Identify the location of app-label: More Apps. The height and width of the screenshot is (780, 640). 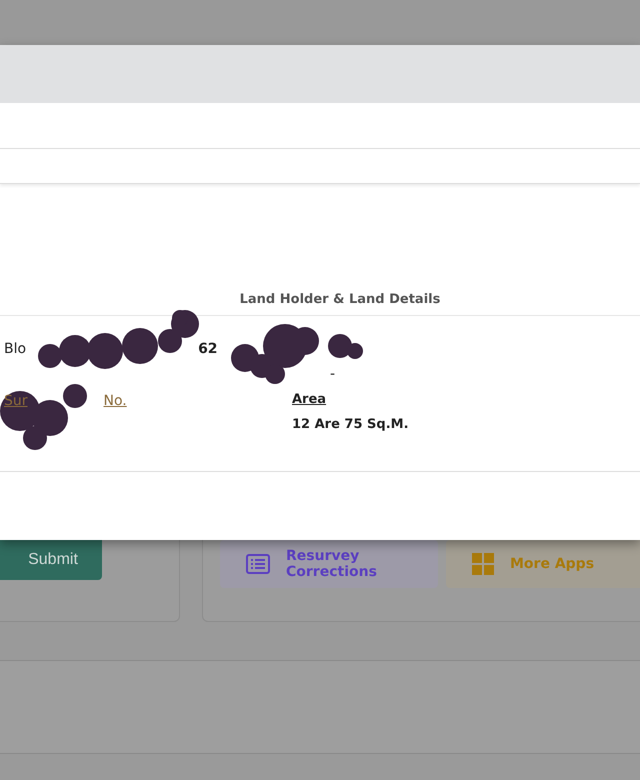
(552, 564).